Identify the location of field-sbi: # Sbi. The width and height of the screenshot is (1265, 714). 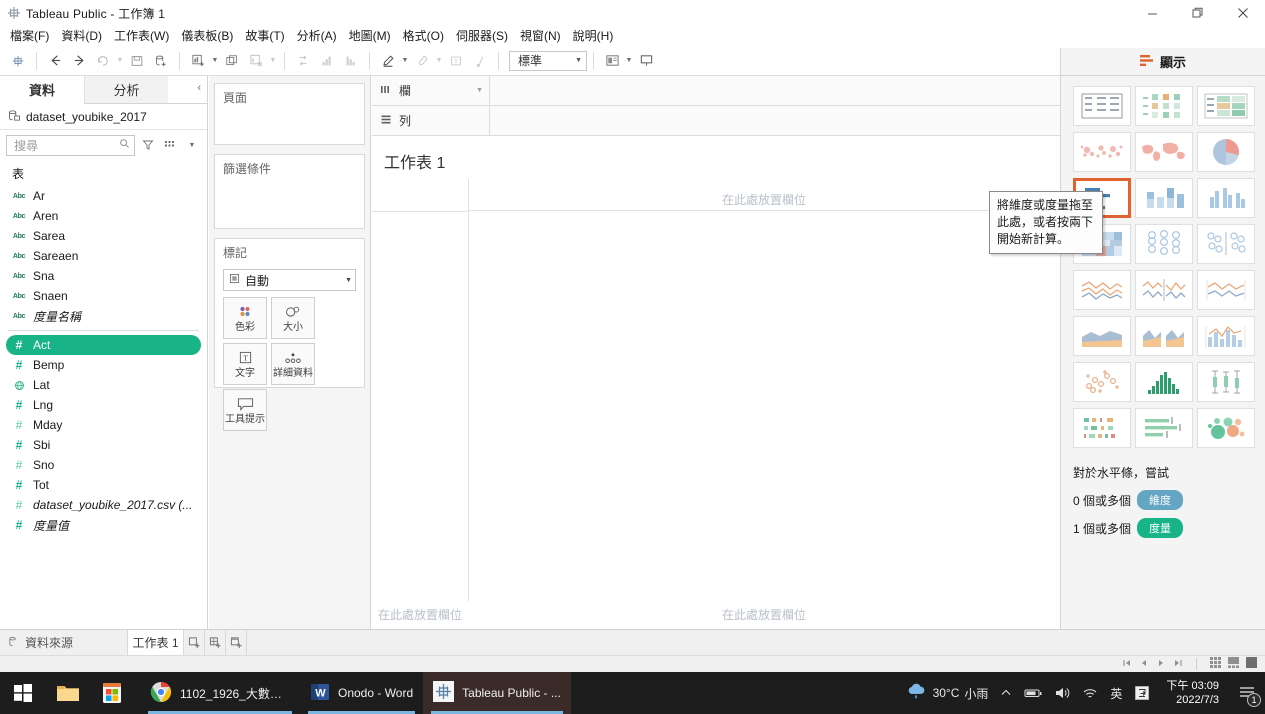
(103, 445).